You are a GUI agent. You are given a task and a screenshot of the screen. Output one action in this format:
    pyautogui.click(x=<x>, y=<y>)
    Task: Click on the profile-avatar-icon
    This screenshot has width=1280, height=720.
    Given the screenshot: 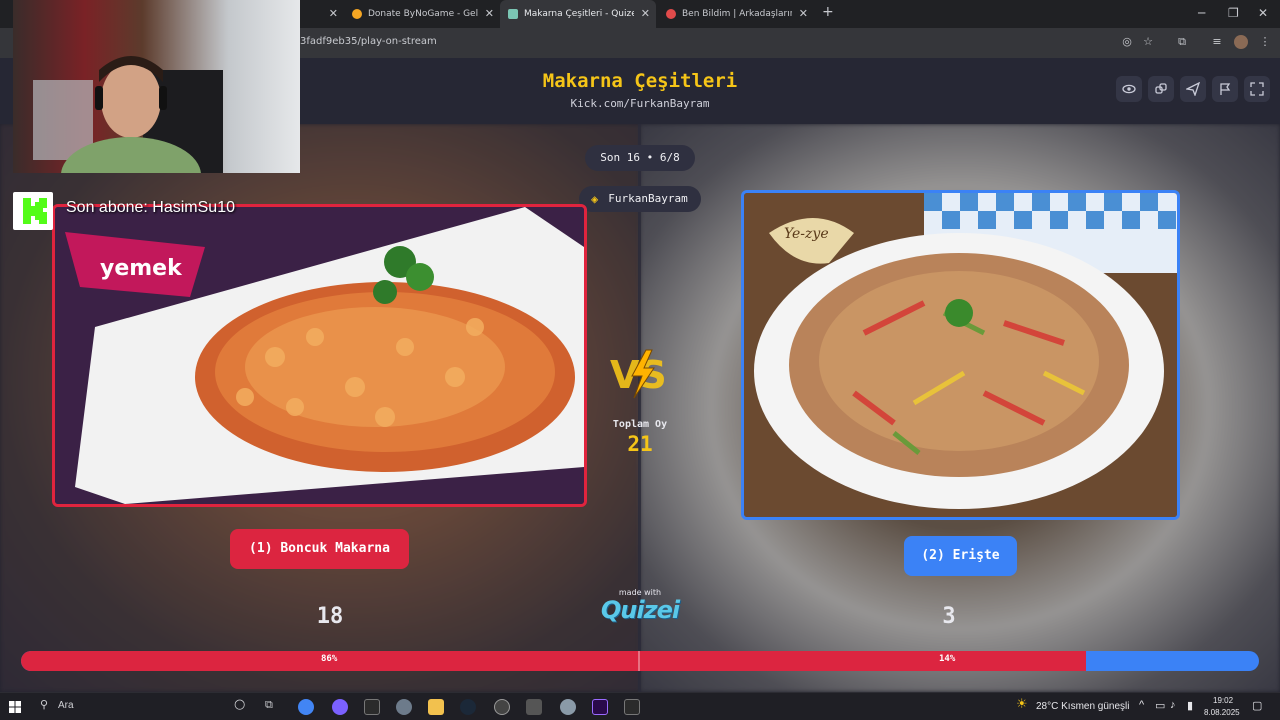 What is the action you would take?
    pyautogui.click(x=1241, y=42)
    